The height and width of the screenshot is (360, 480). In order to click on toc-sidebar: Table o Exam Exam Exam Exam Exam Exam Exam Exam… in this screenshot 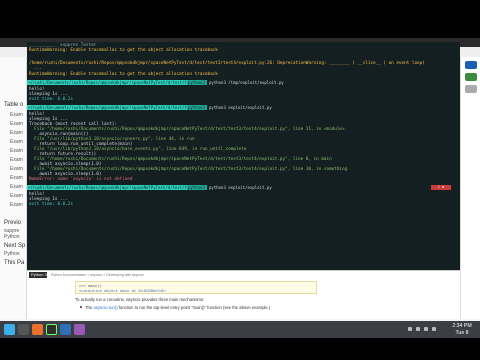, I will do `click(13, 188)`.